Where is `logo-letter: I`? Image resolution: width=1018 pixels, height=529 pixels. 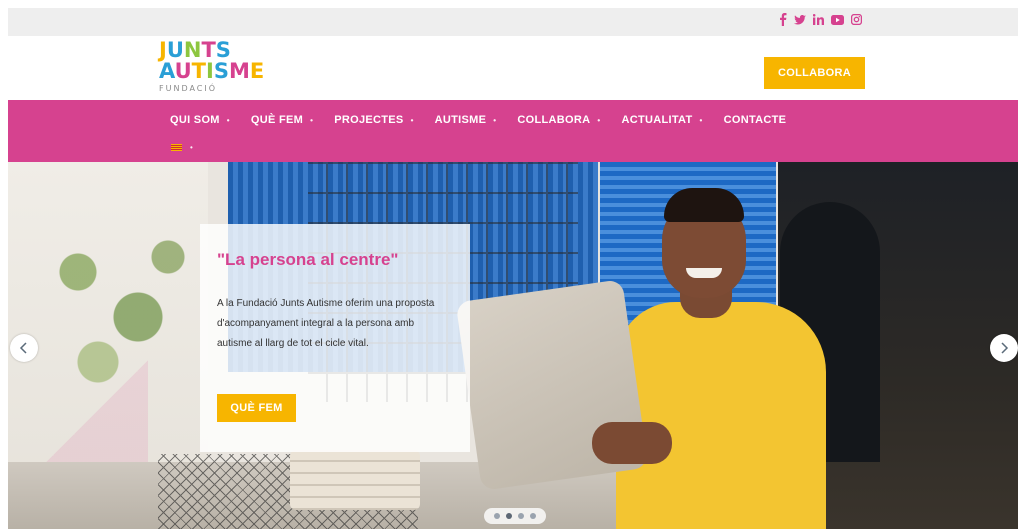
logo-letter: I is located at coordinates (210, 71).